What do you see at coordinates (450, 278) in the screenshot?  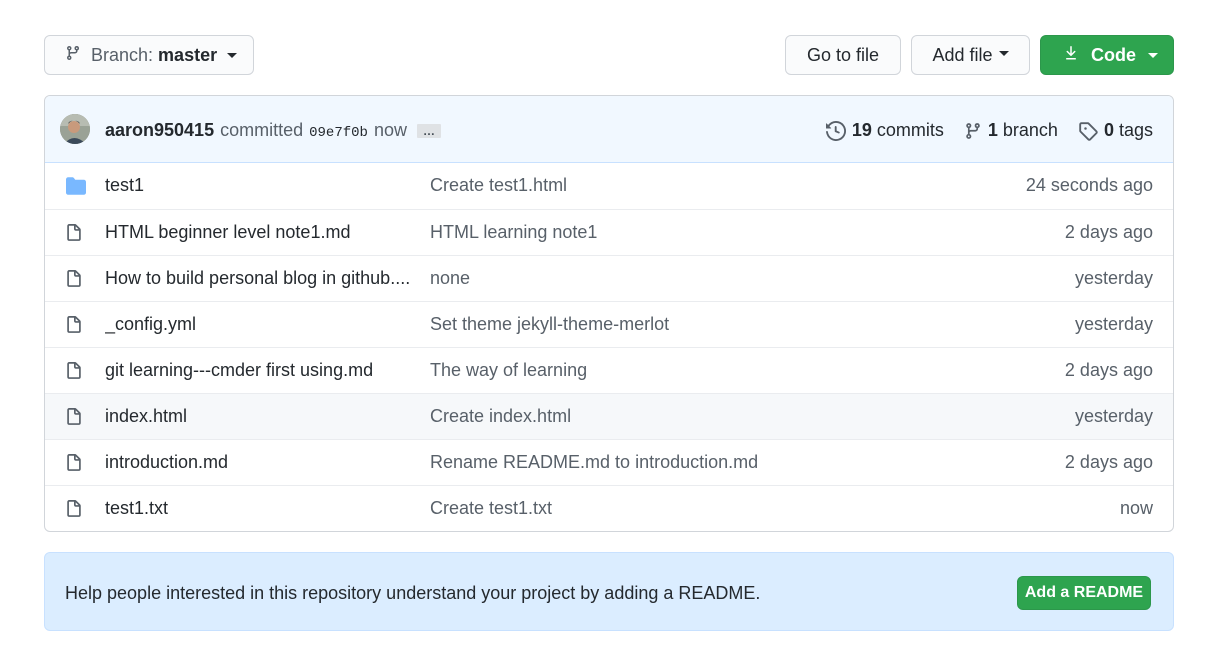 I see `commit-message-link: none` at bounding box center [450, 278].